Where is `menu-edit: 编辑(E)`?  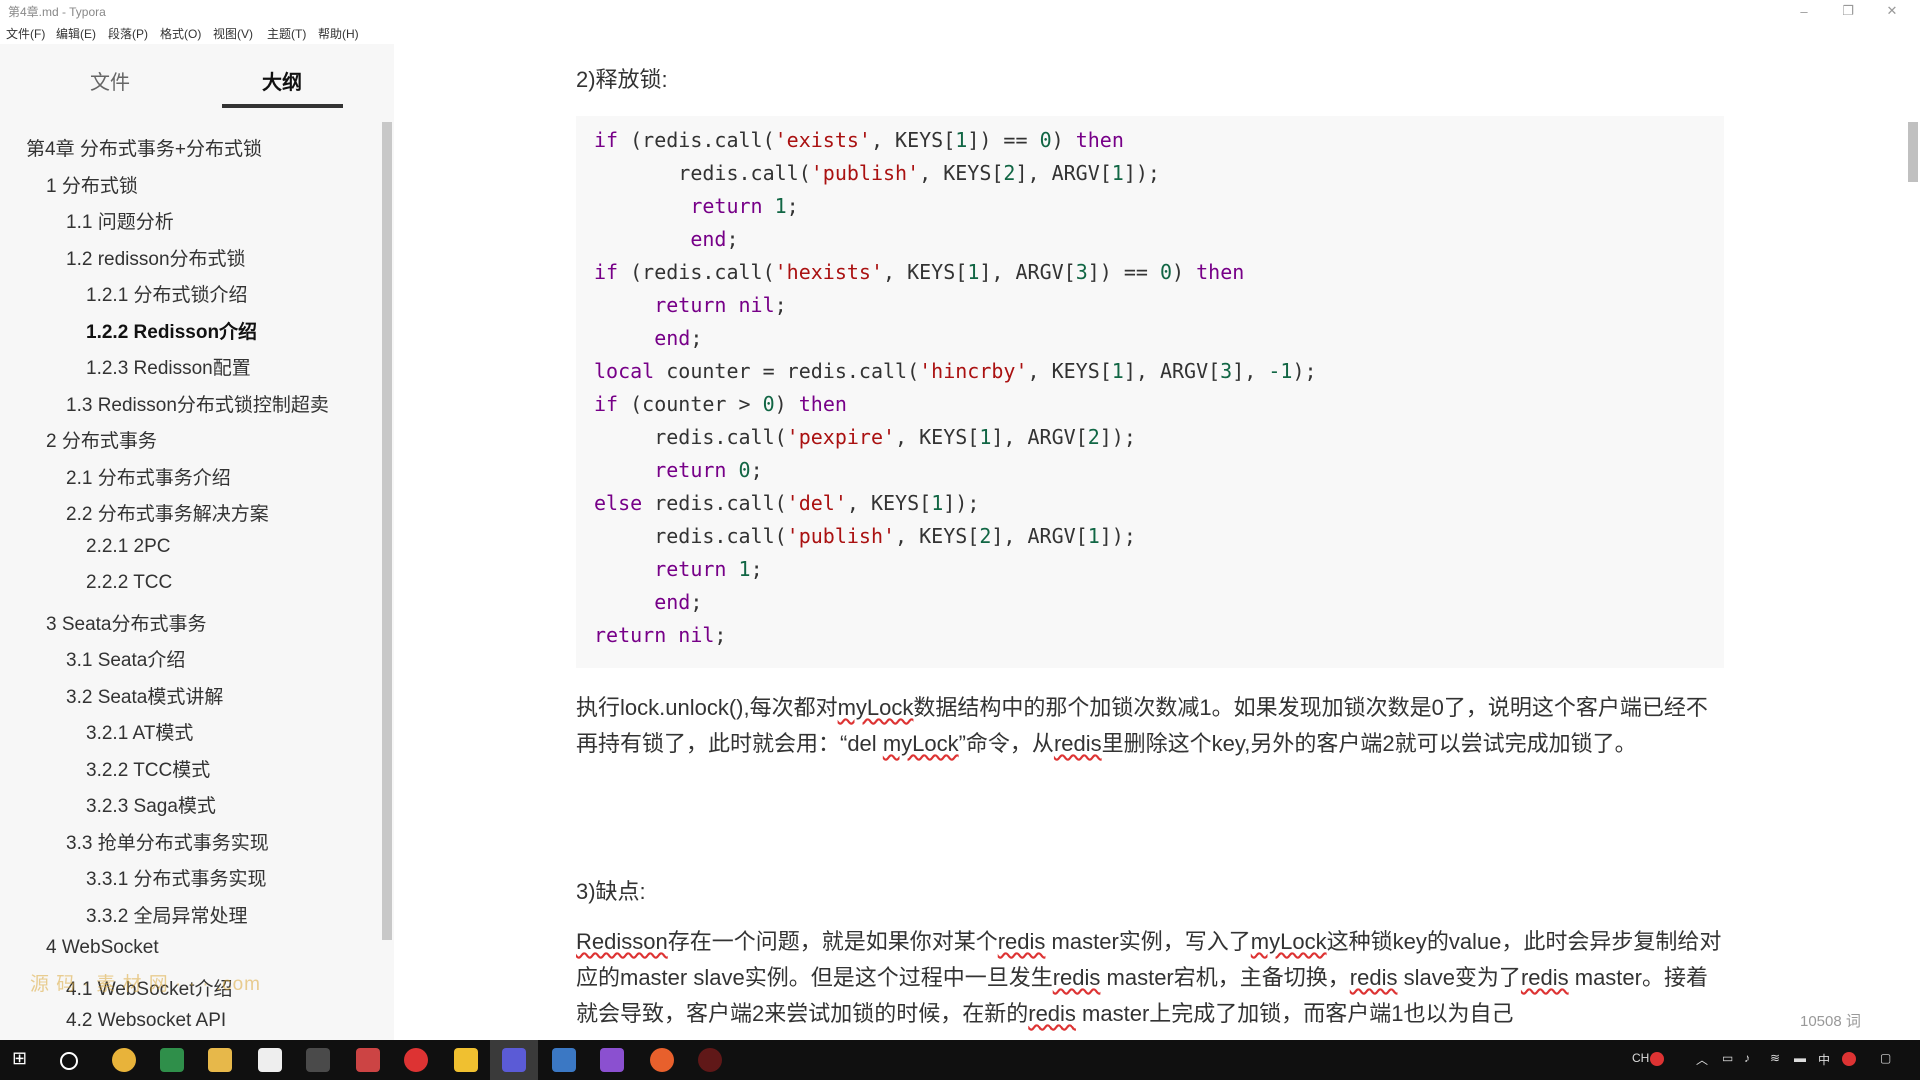
menu-edit: 编辑(E) is located at coordinates (76, 33).